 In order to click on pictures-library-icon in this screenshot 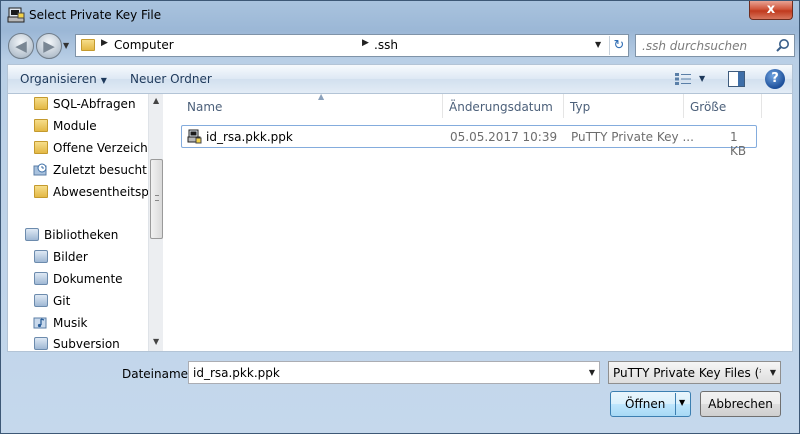, I will do `click(41, 256)`.